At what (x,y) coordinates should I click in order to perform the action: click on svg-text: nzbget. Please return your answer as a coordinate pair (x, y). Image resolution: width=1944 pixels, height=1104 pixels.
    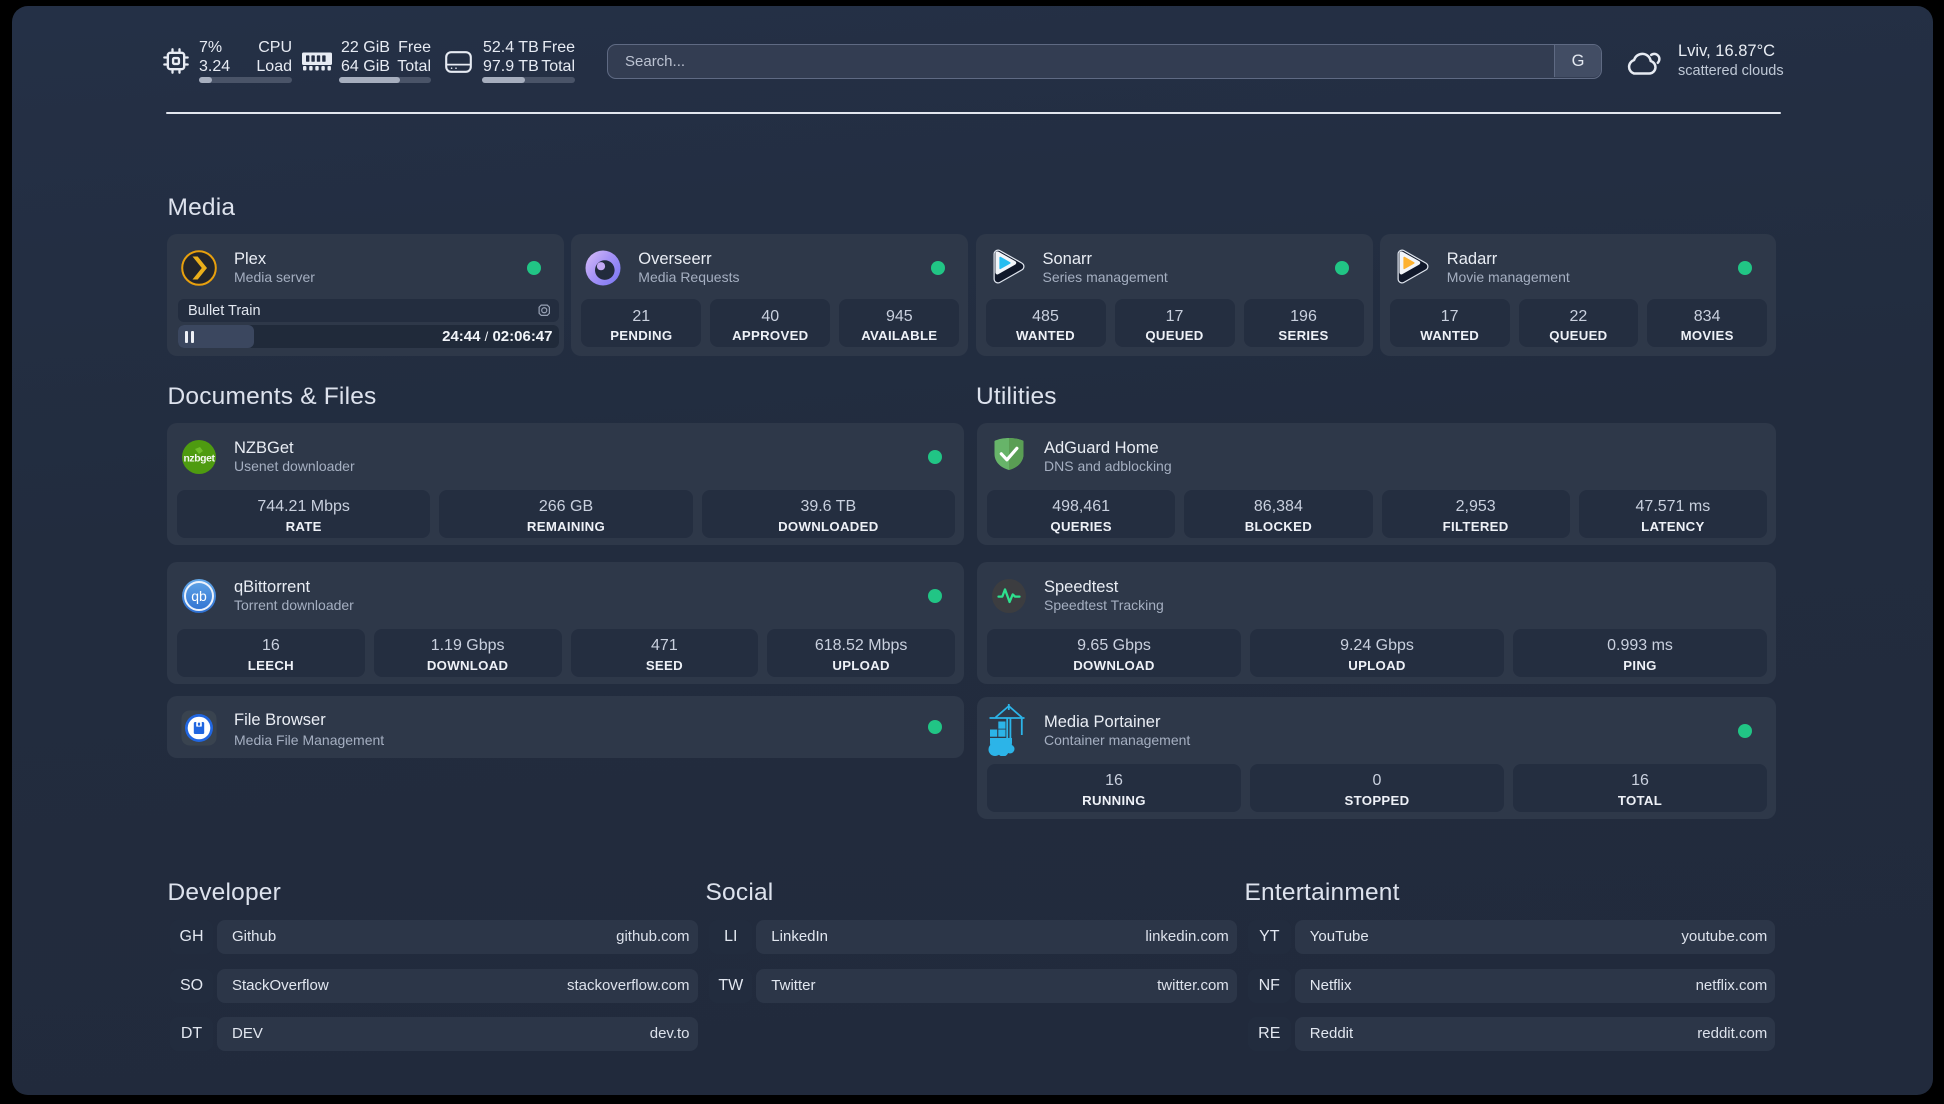
    Looking at the image, I should click on (199, 458).